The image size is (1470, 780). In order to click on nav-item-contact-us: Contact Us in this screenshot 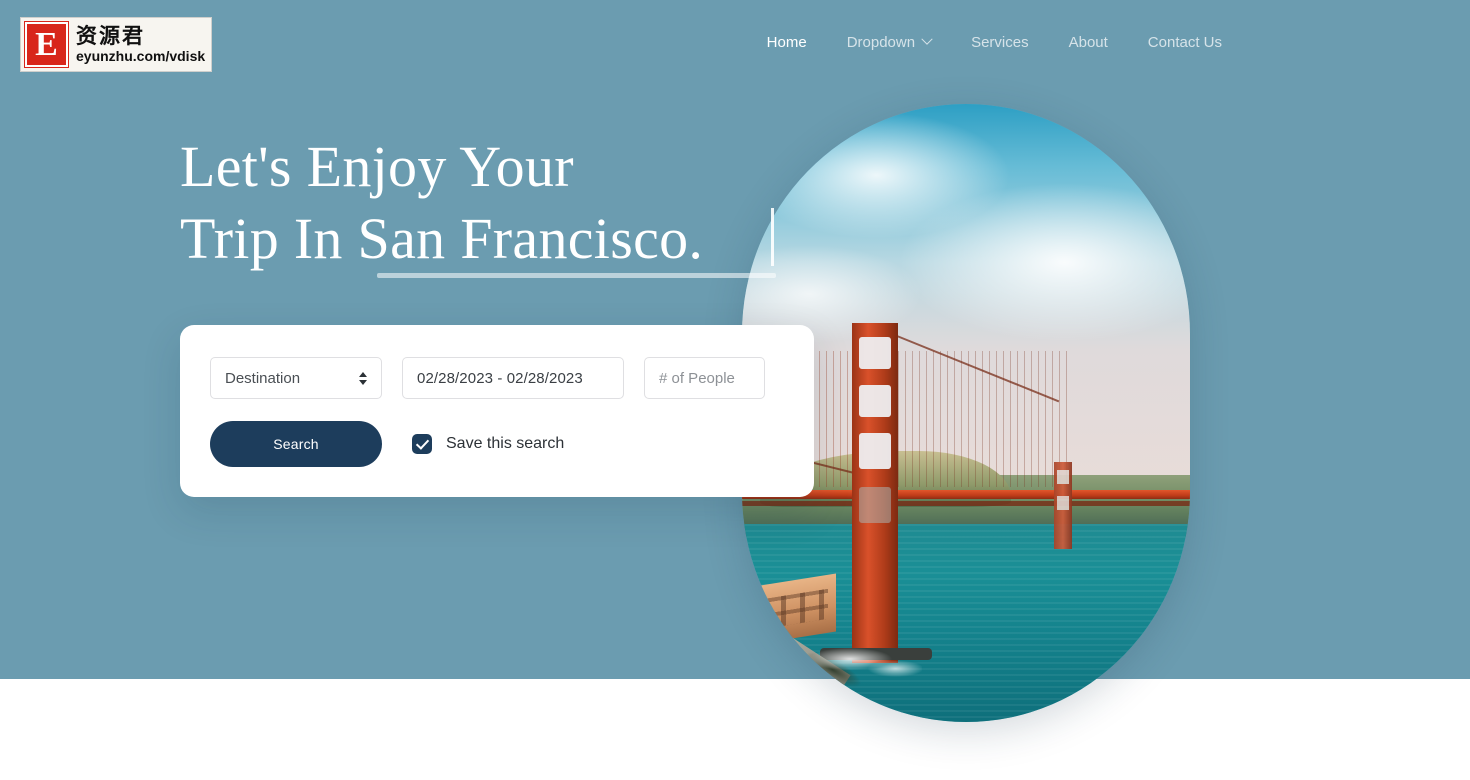, I will do `click(1185, 42)`.